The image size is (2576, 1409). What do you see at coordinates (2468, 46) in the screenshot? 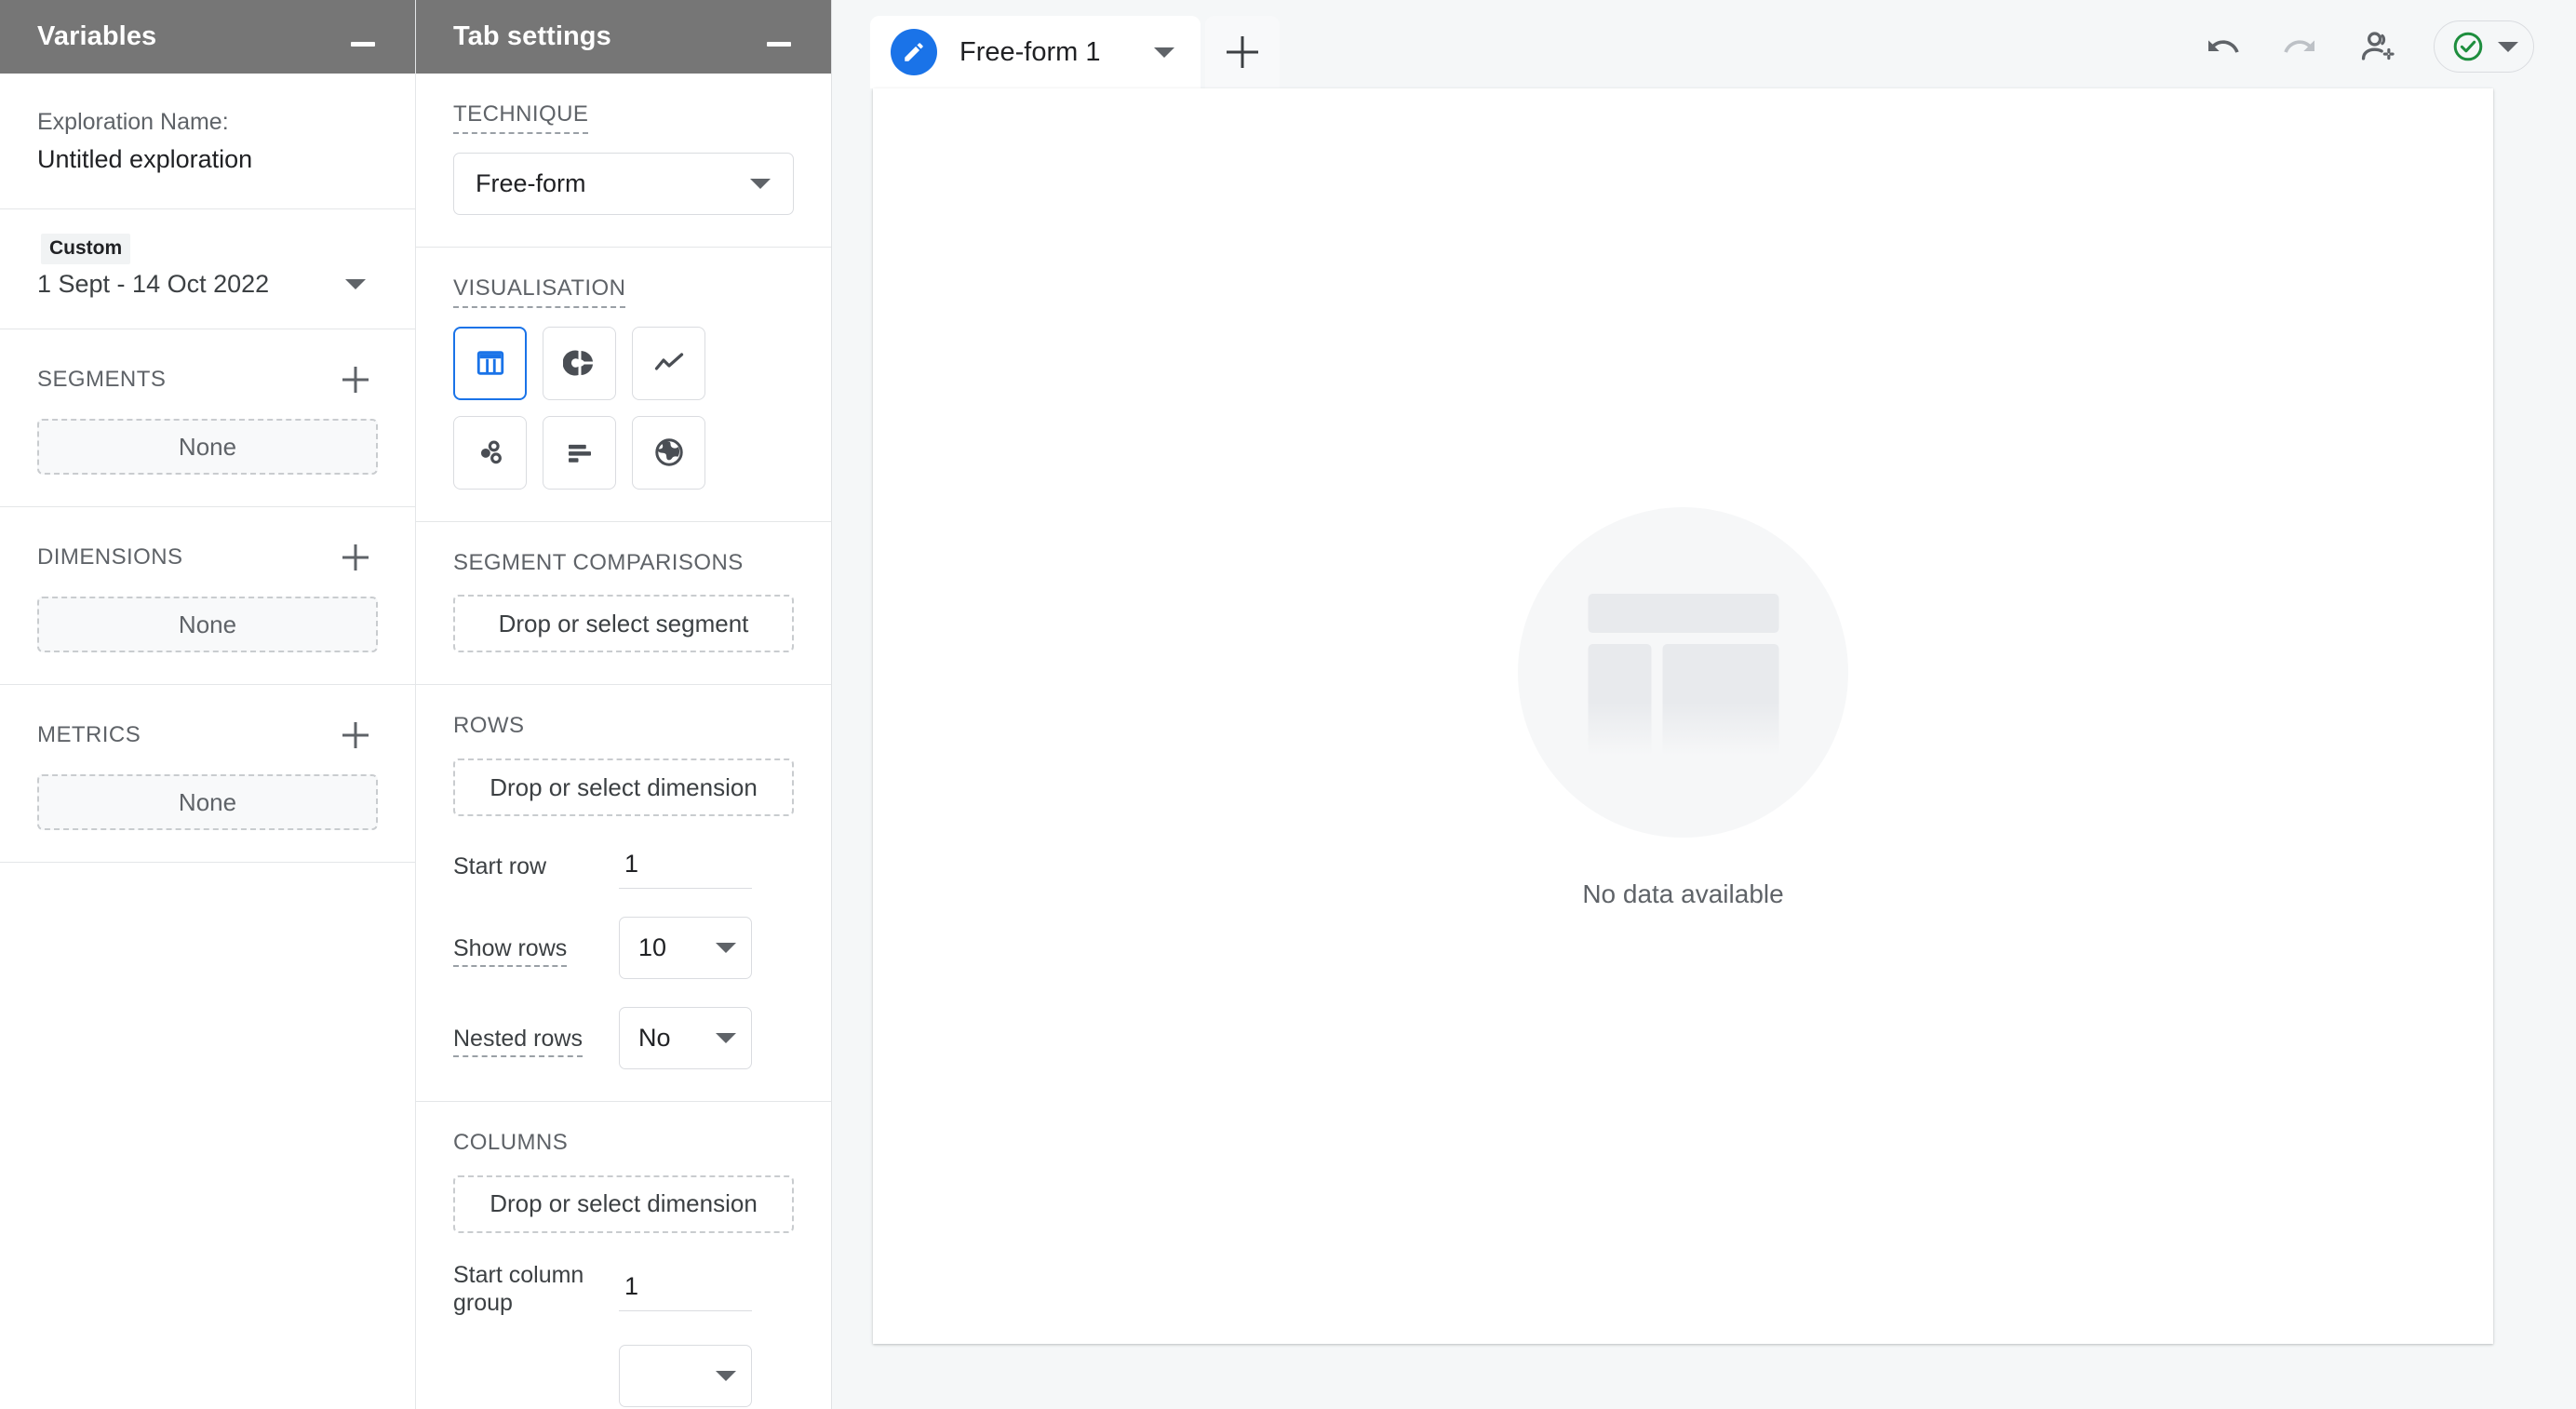
I see `check-circle-icon` at bounding box center [2468, 46].